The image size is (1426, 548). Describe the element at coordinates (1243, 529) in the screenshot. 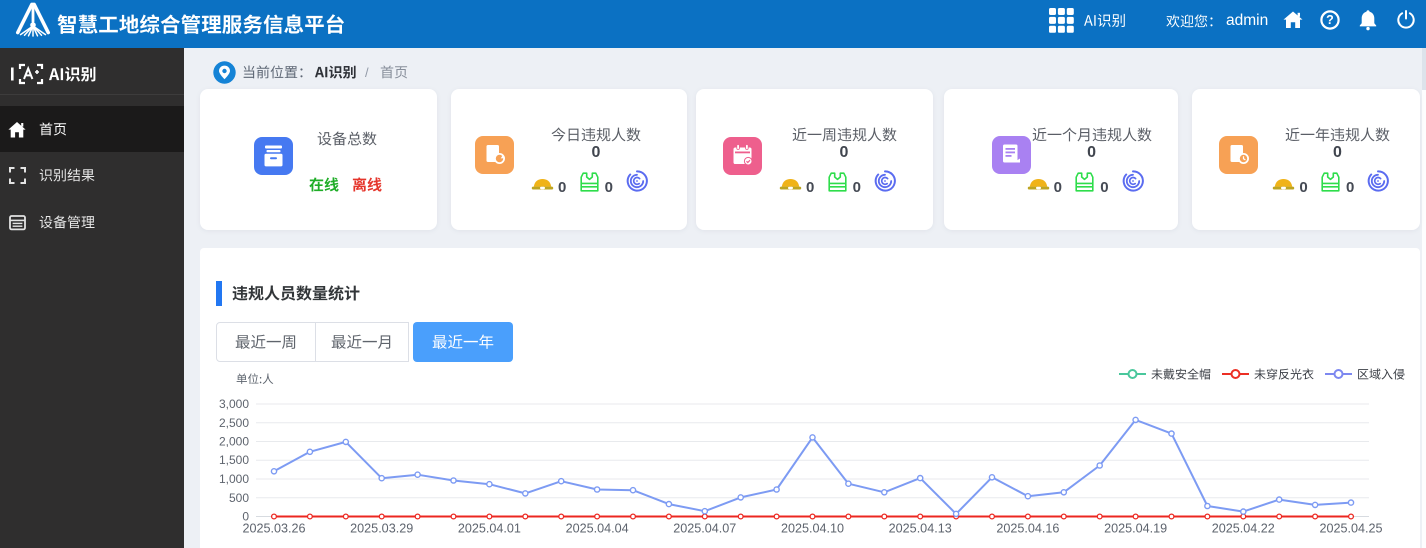

I see `svg-text: 2025.04.22` at that location.